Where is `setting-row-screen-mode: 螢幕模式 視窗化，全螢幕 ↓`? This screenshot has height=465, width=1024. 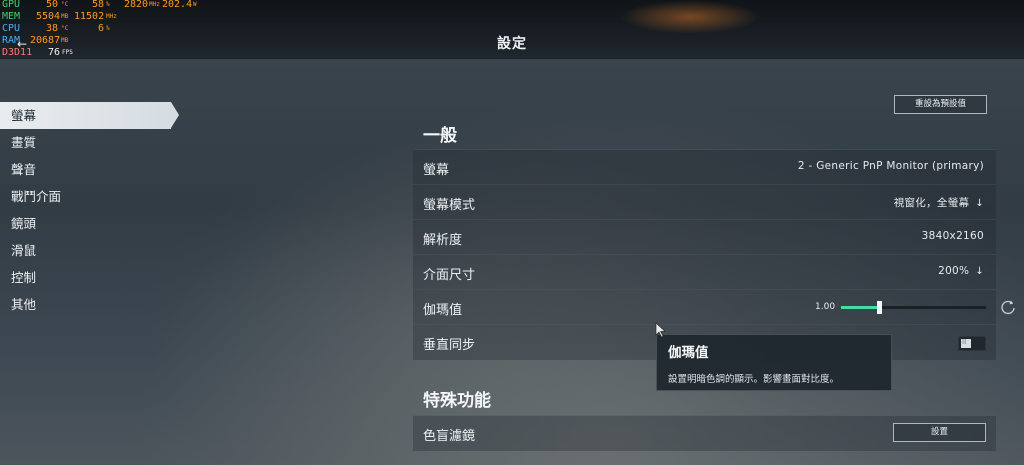 setting-row-screen-mode: 螢幕模式 視窗化，全螢幕 ↓ is located at coordinates (704, 202).